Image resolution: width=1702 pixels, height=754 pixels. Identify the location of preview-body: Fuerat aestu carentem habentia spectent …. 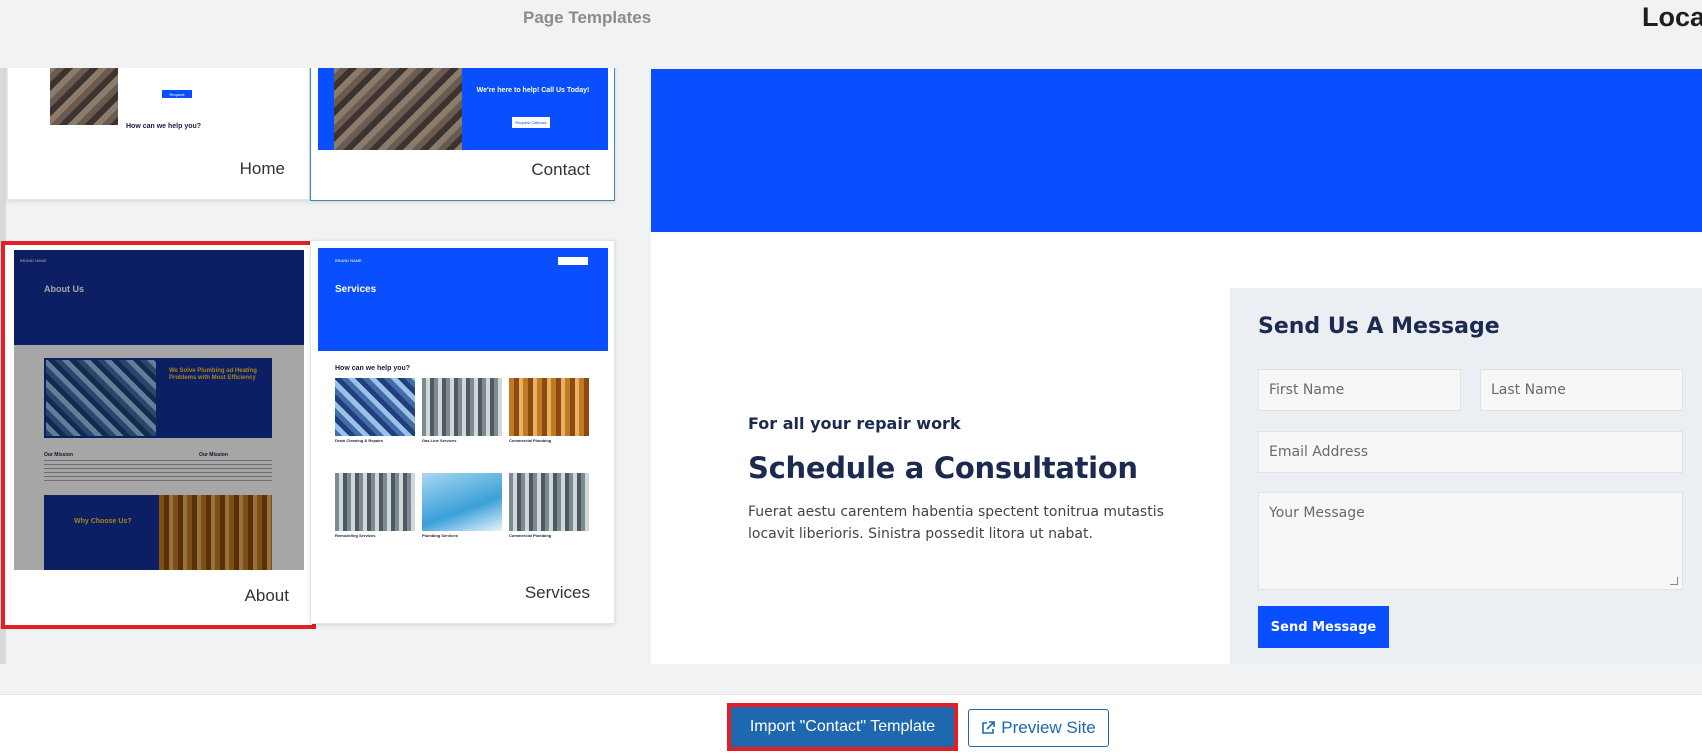
(956, 523).